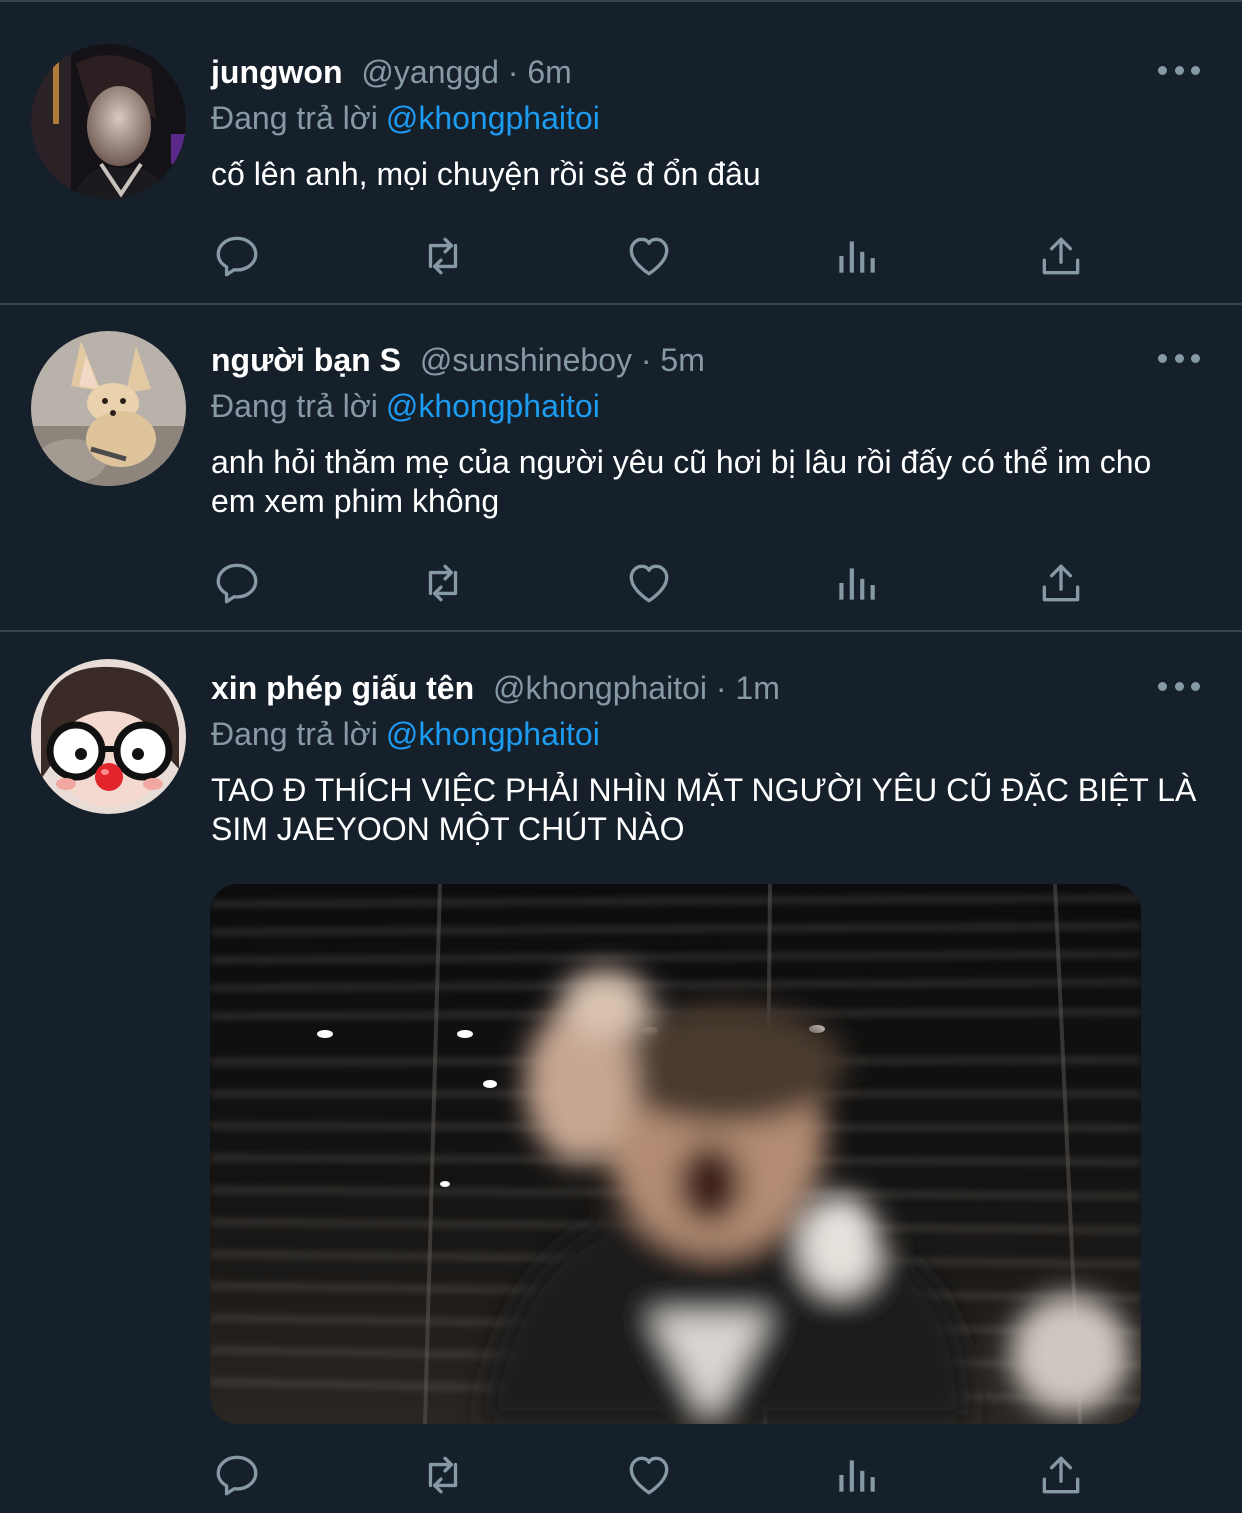 This screenshot has height=1513, width=1242. Describe the element at coordinates (600, 688) in the screenshot. I see `user-handle: @khongphaitoi` at that location.